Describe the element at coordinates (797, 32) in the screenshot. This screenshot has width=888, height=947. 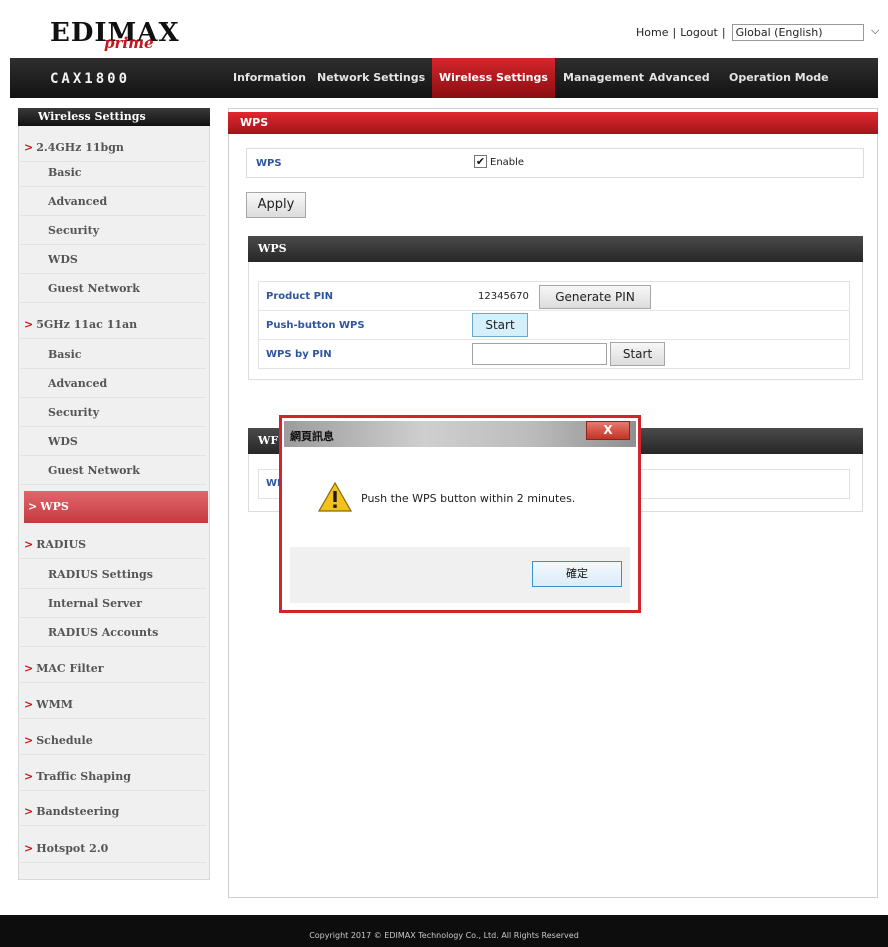
I see `language-select: Global (English)` at that location.